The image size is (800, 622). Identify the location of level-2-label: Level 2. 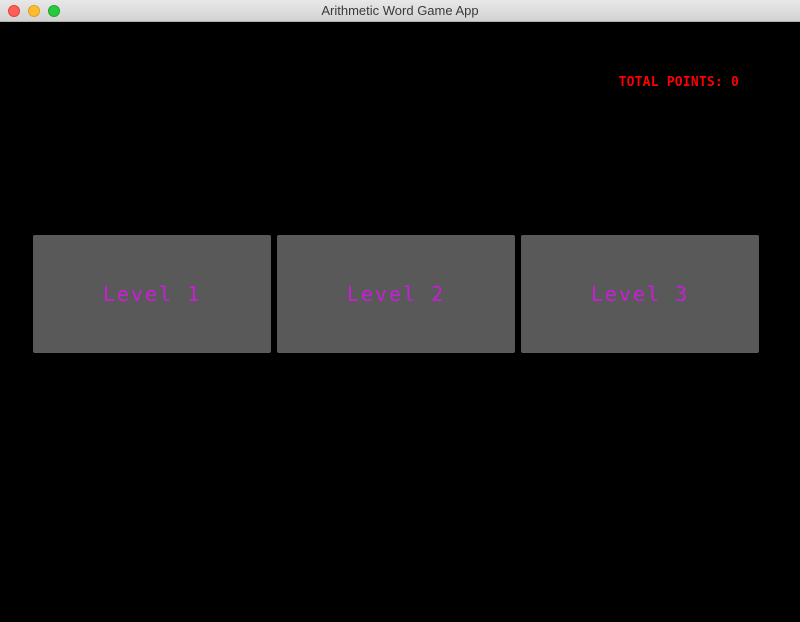
(396, 294).